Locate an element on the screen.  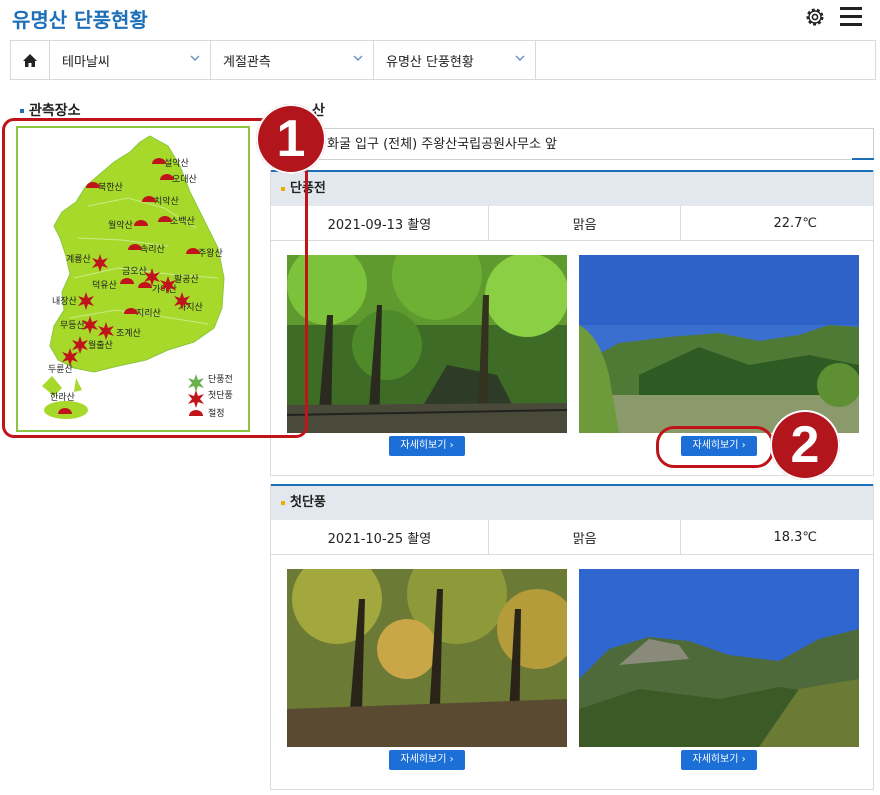
page-title: 유명산 단풍현황 is located at coordinates (80, 20).